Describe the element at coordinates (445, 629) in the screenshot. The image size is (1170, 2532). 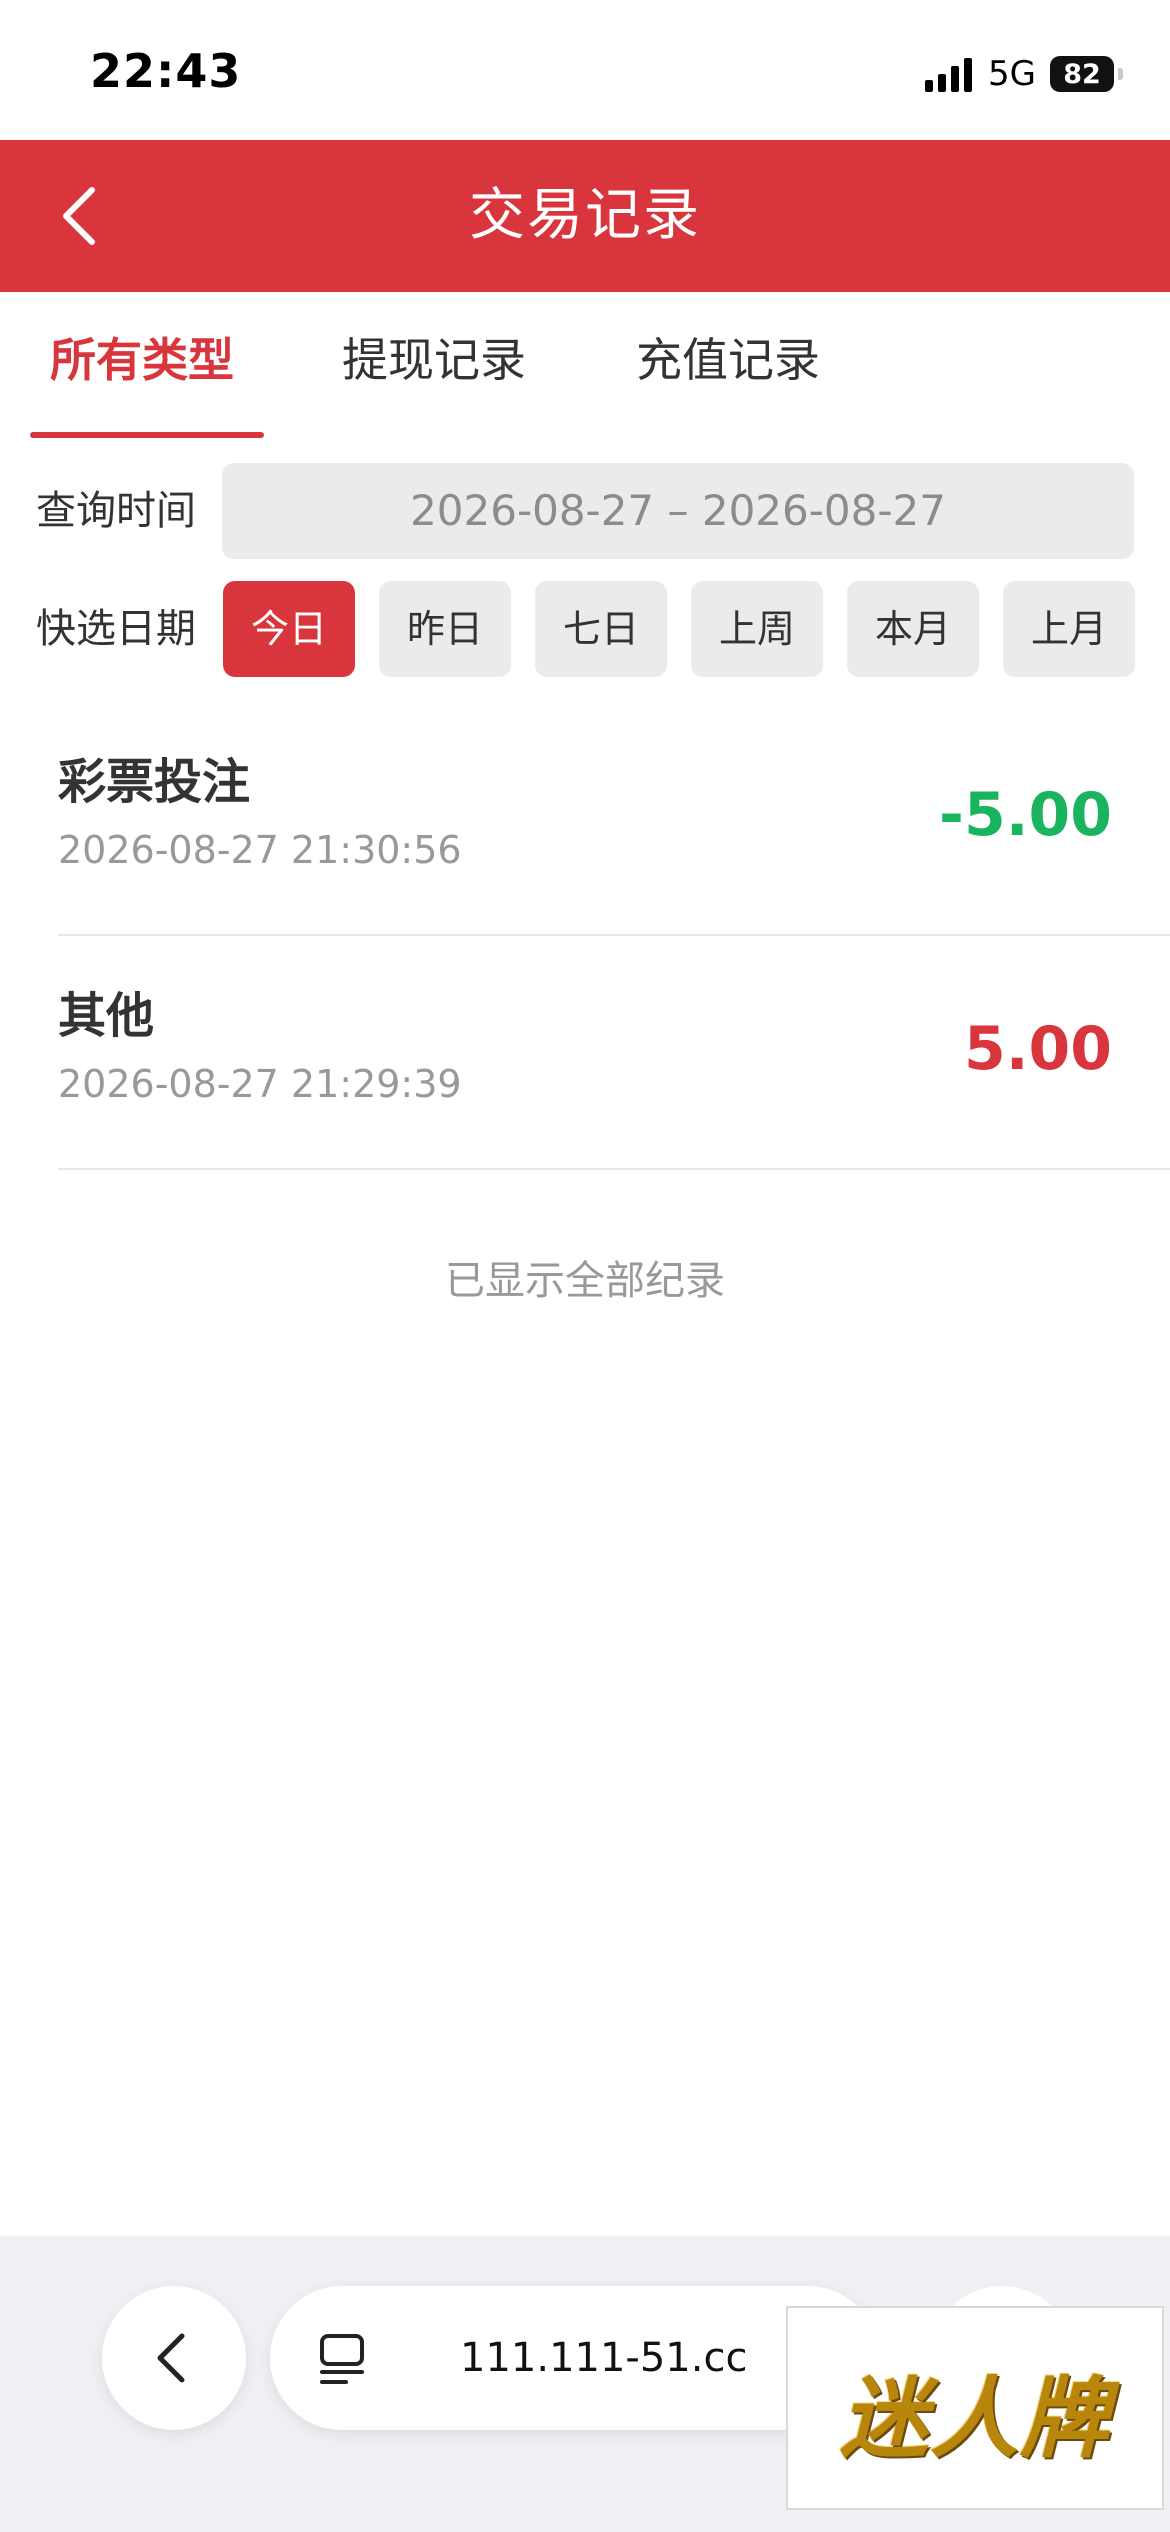
I see `quick-date-yesterday: 昨日` at that location.